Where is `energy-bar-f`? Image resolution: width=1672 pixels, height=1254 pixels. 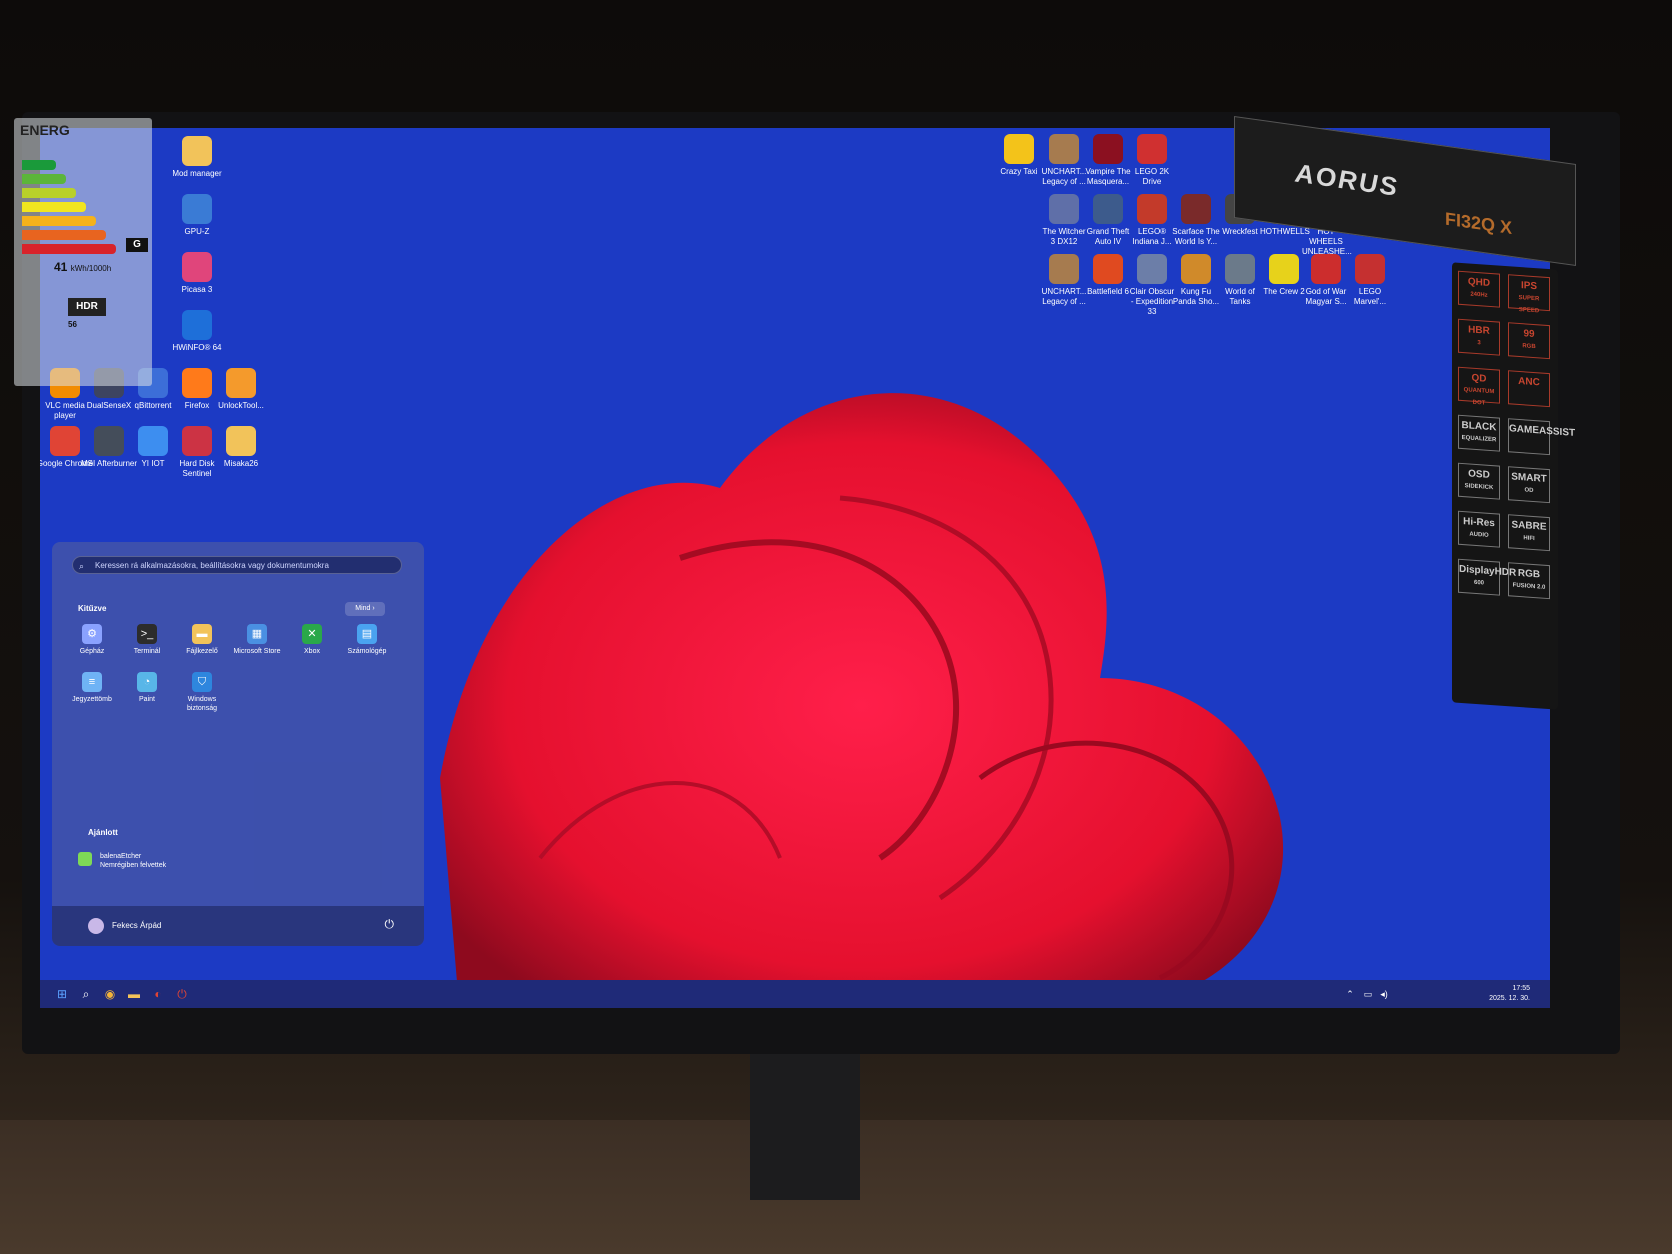 energy-bar-f is located at coordinates (64, 235).